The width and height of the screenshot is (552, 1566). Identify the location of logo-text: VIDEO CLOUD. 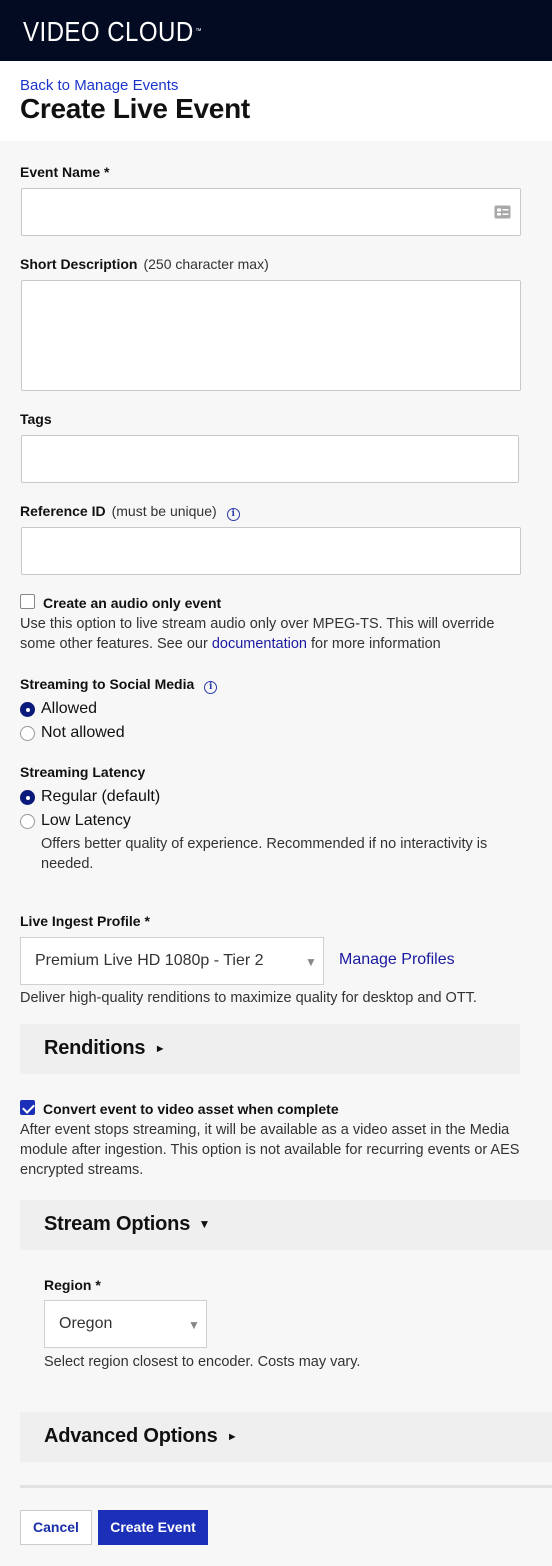
(108, 31).